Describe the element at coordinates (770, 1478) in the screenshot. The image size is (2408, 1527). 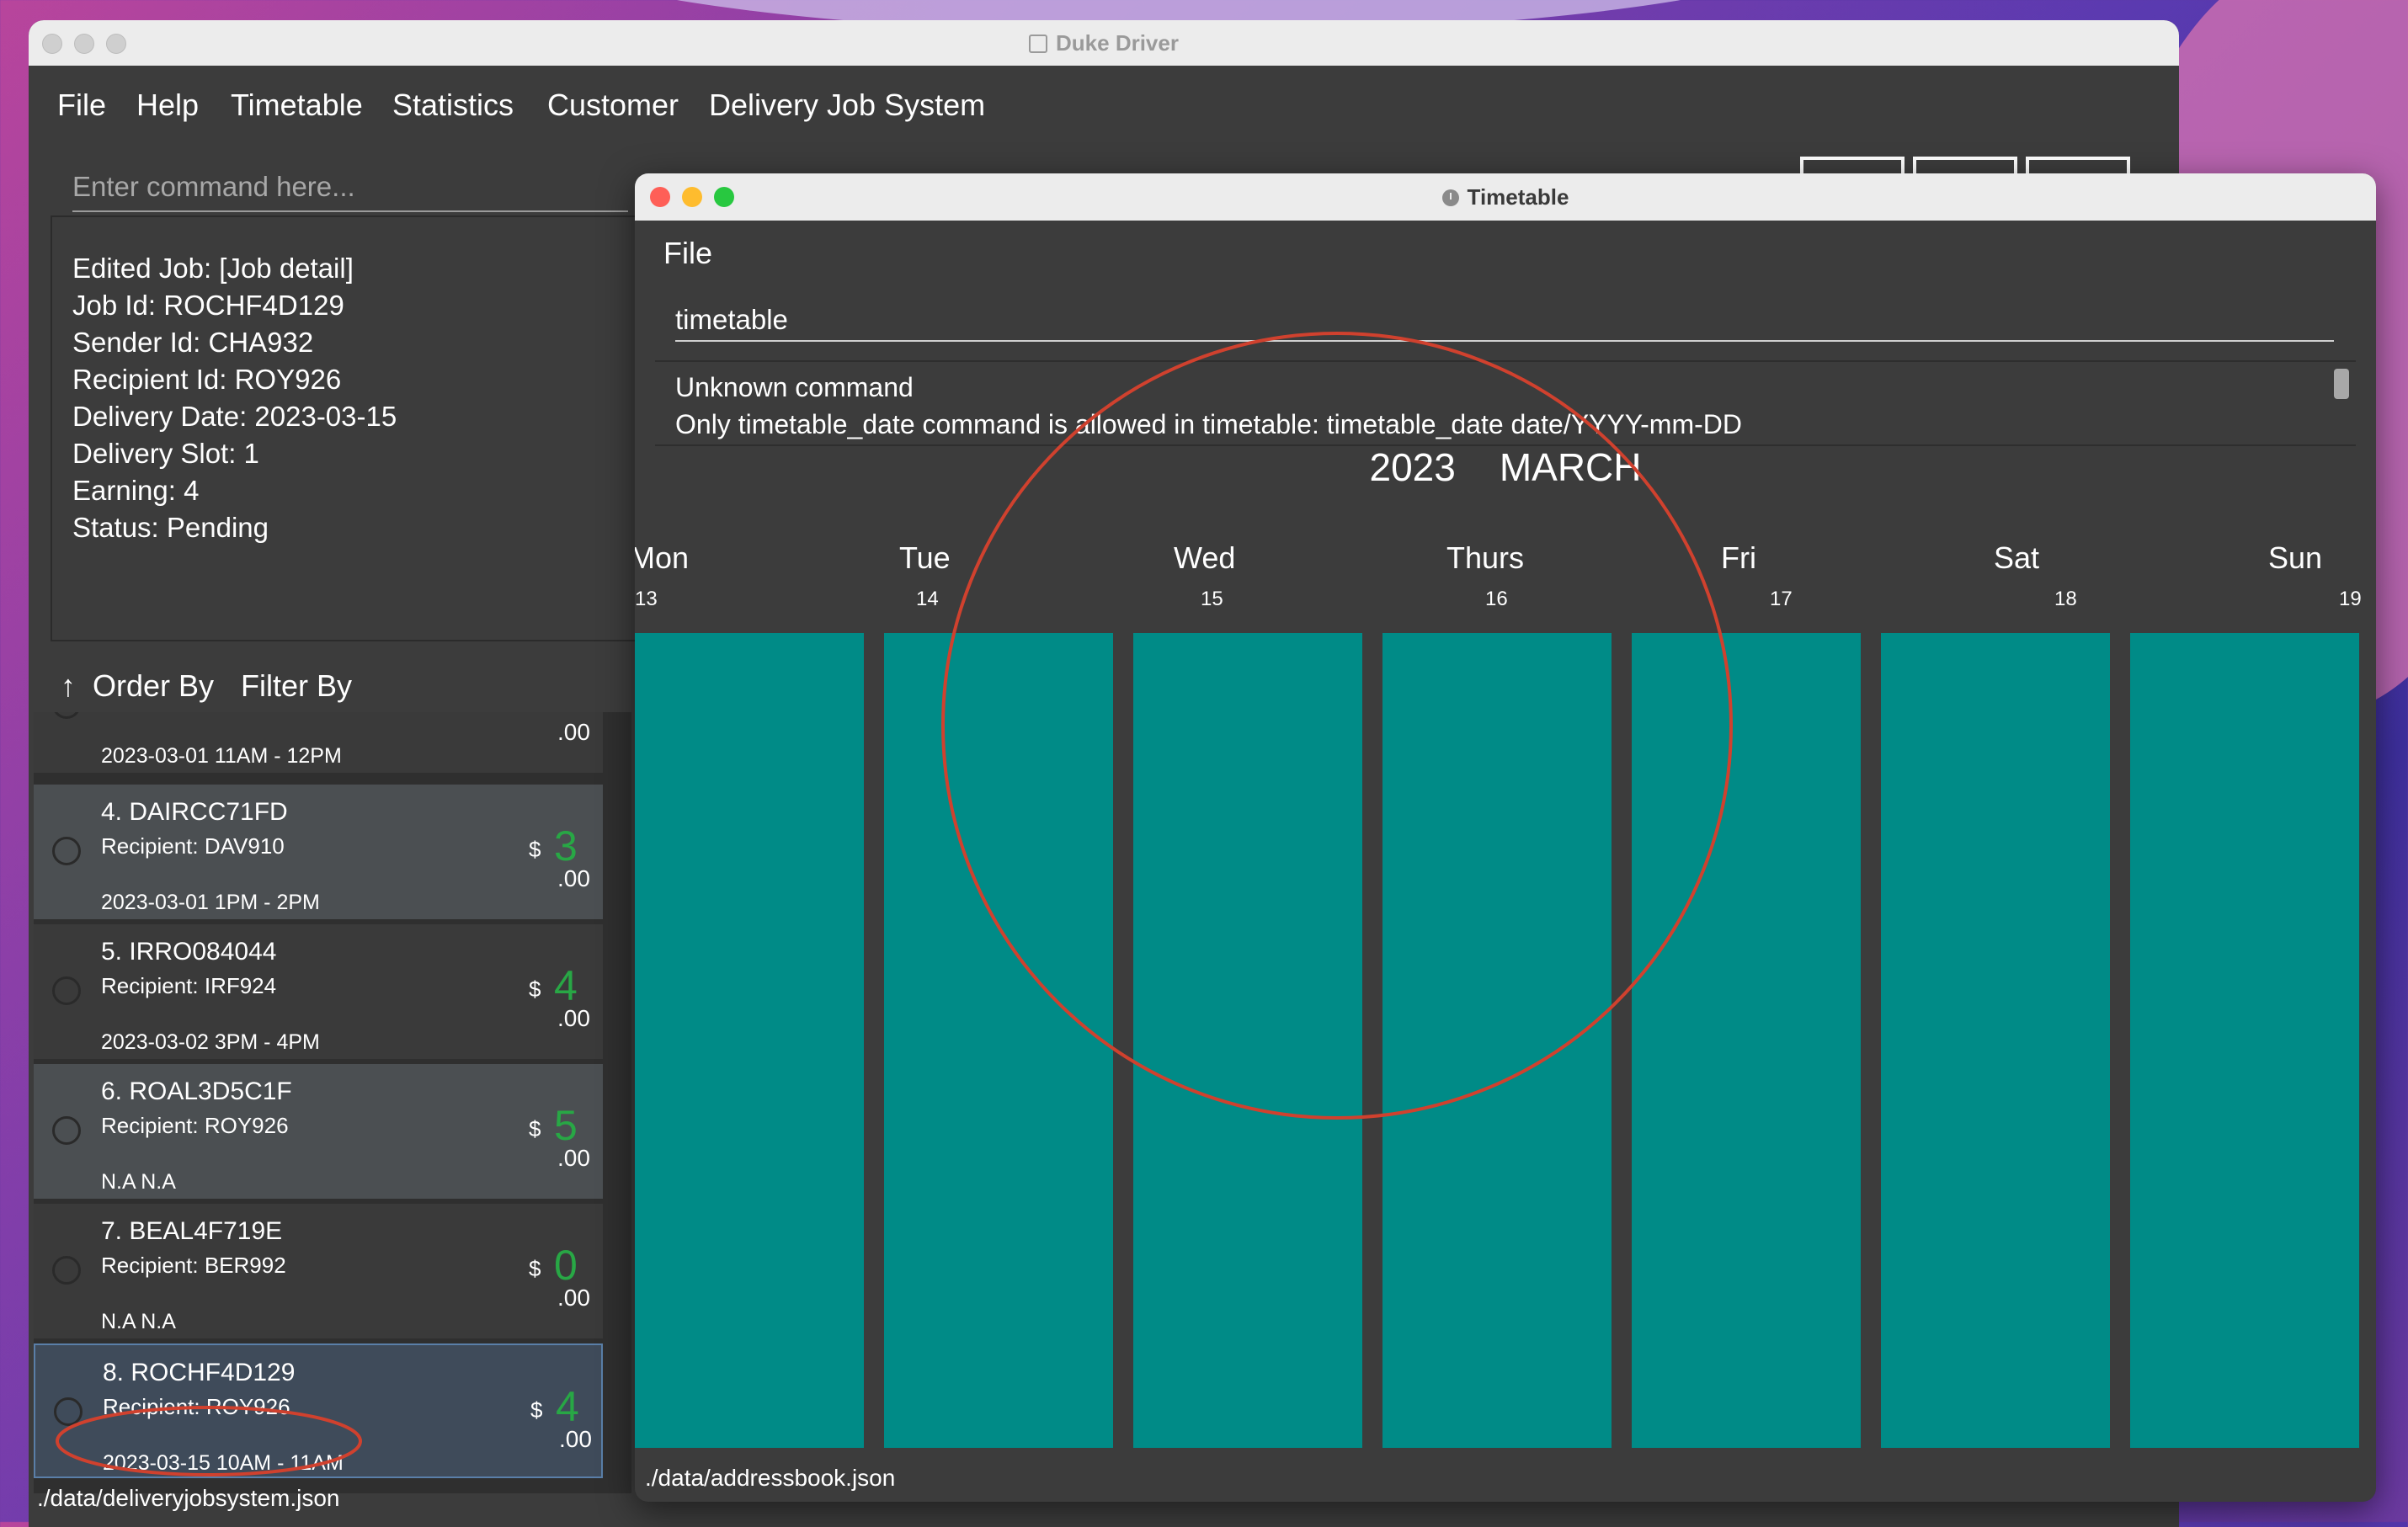
I see `status-bar-path: ./data/addressbook.json` at that location.